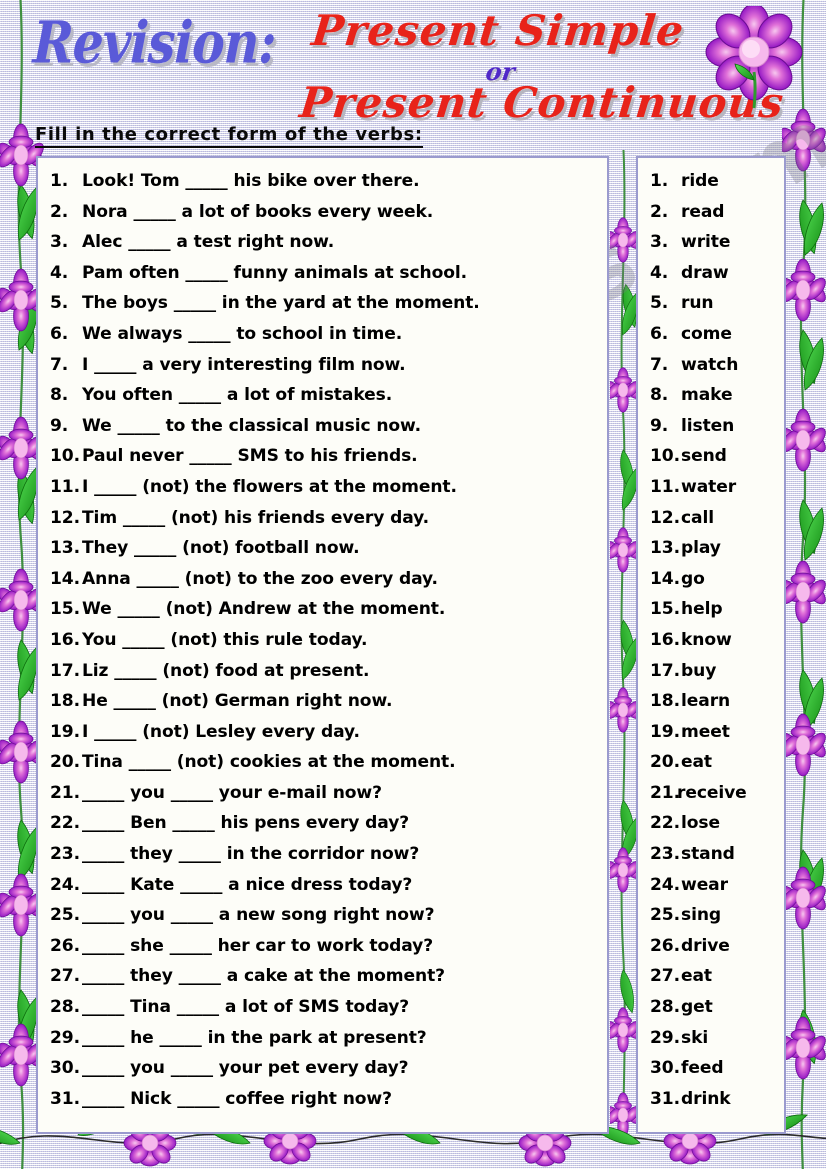 The width and height of the screenshot is (826, 1169). What do you see at coordinates (659, 333) in the screenshot?
I see `verb-number: 6.` at bounding box center [659, 333].